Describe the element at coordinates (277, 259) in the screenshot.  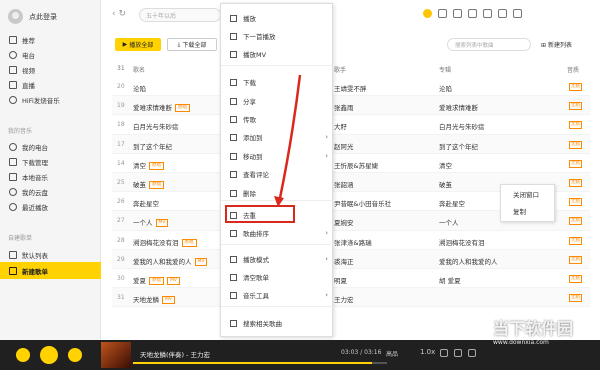
I see `context-menu-item: 播放模式 ›` at that location.